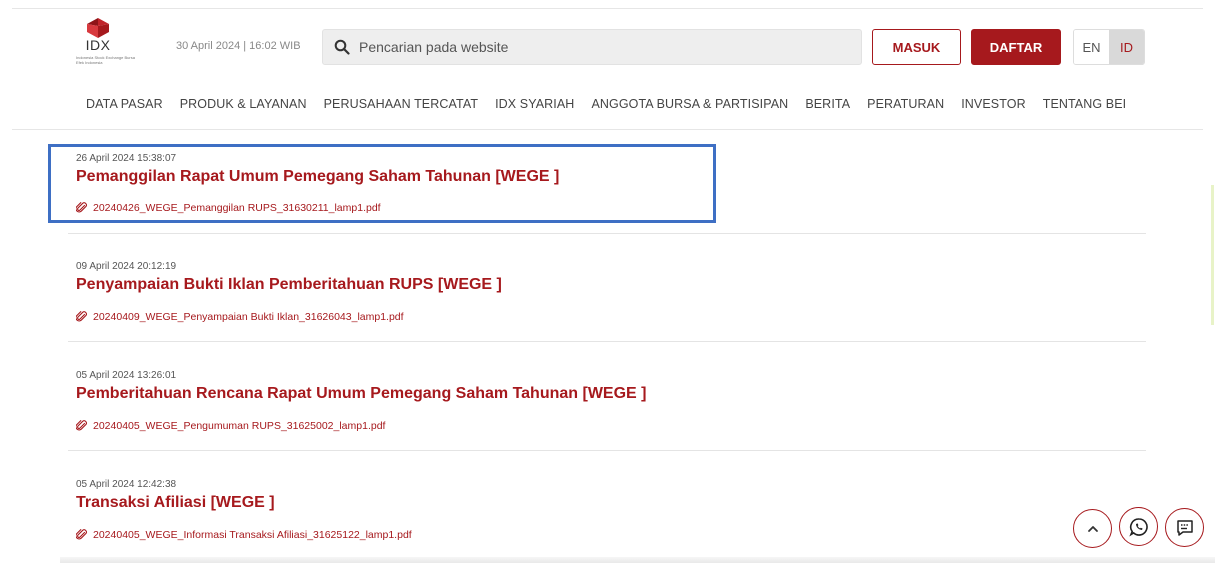  Describe the element at coordinates (382, 183) in the screenshot. I see `highlight-box` at that location.